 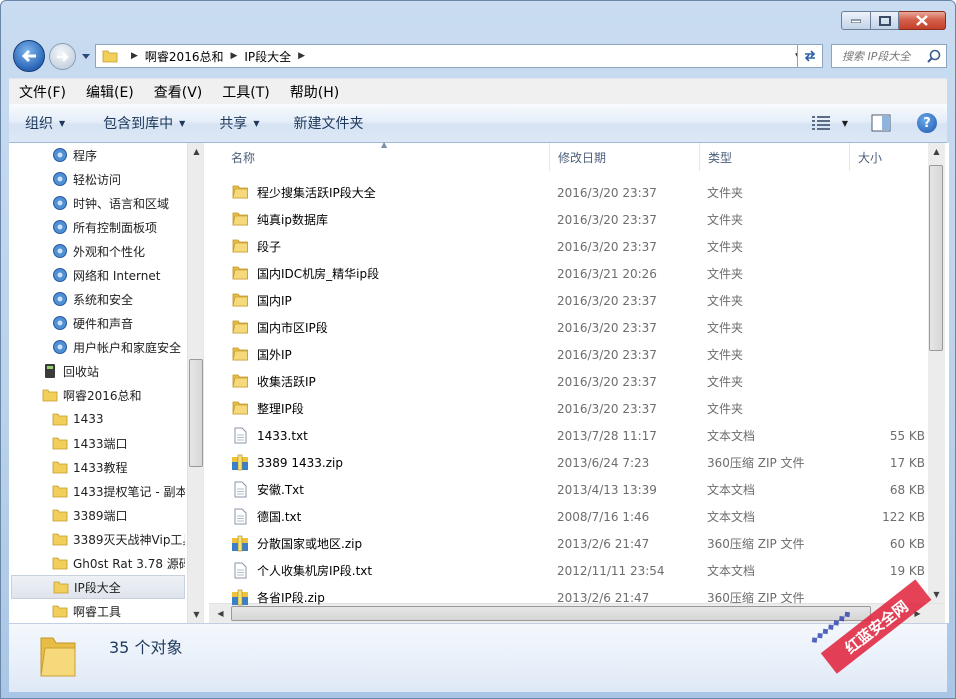 What do you see at coordinates (881, 123) in the screenshot?
I see `preview-pane-button` at bounding box center [881, 123].